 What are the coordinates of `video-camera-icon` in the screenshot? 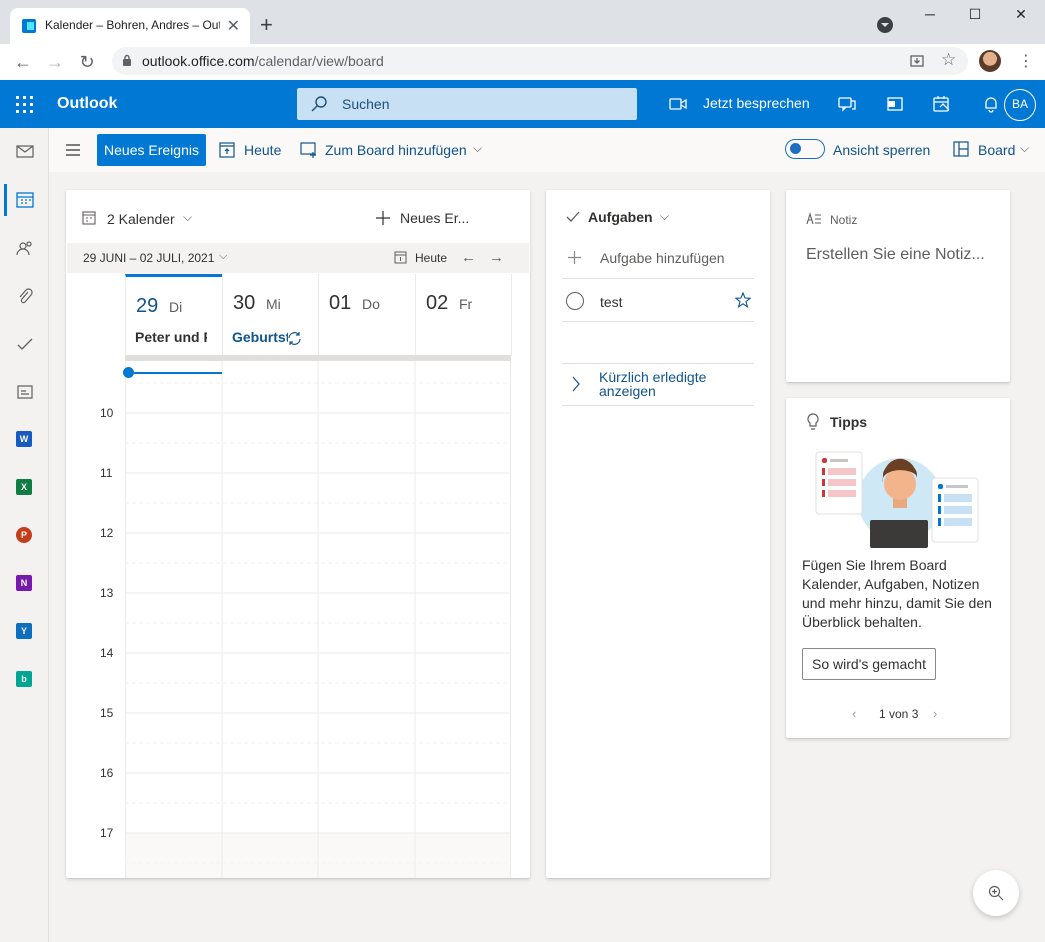 It's located at (678, 104).